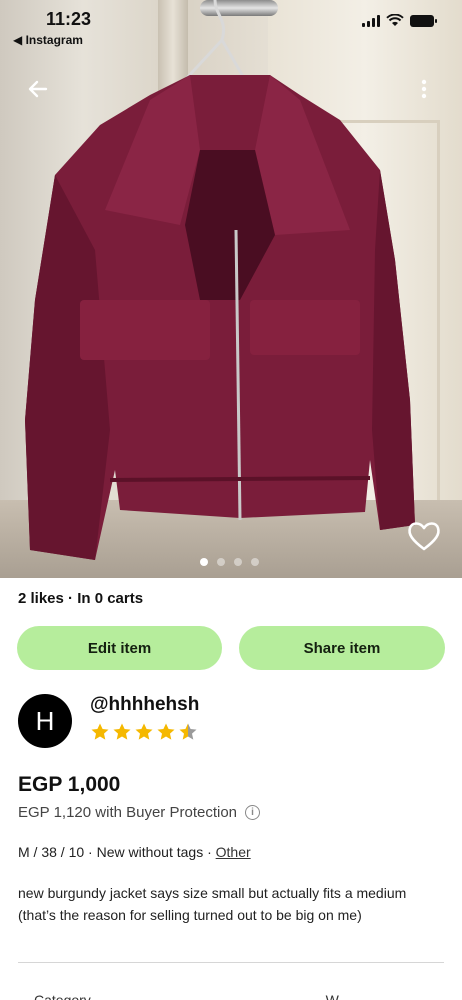  I want to click on likes-carts-count: 2 likes · In 0 carts, so click(81, 598).